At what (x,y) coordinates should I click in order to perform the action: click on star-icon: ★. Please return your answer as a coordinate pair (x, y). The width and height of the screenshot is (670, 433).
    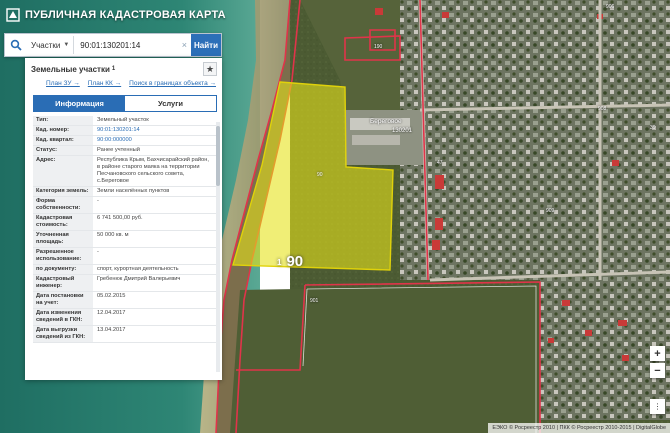
    Looking at the image, I should click on (210, 69).